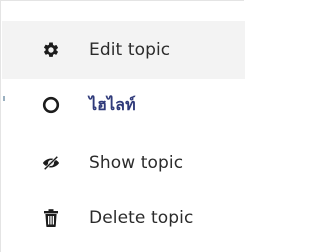  Describe the element at coordinates (51, 105) in the screenshot. I see `circle-icon` at that location.